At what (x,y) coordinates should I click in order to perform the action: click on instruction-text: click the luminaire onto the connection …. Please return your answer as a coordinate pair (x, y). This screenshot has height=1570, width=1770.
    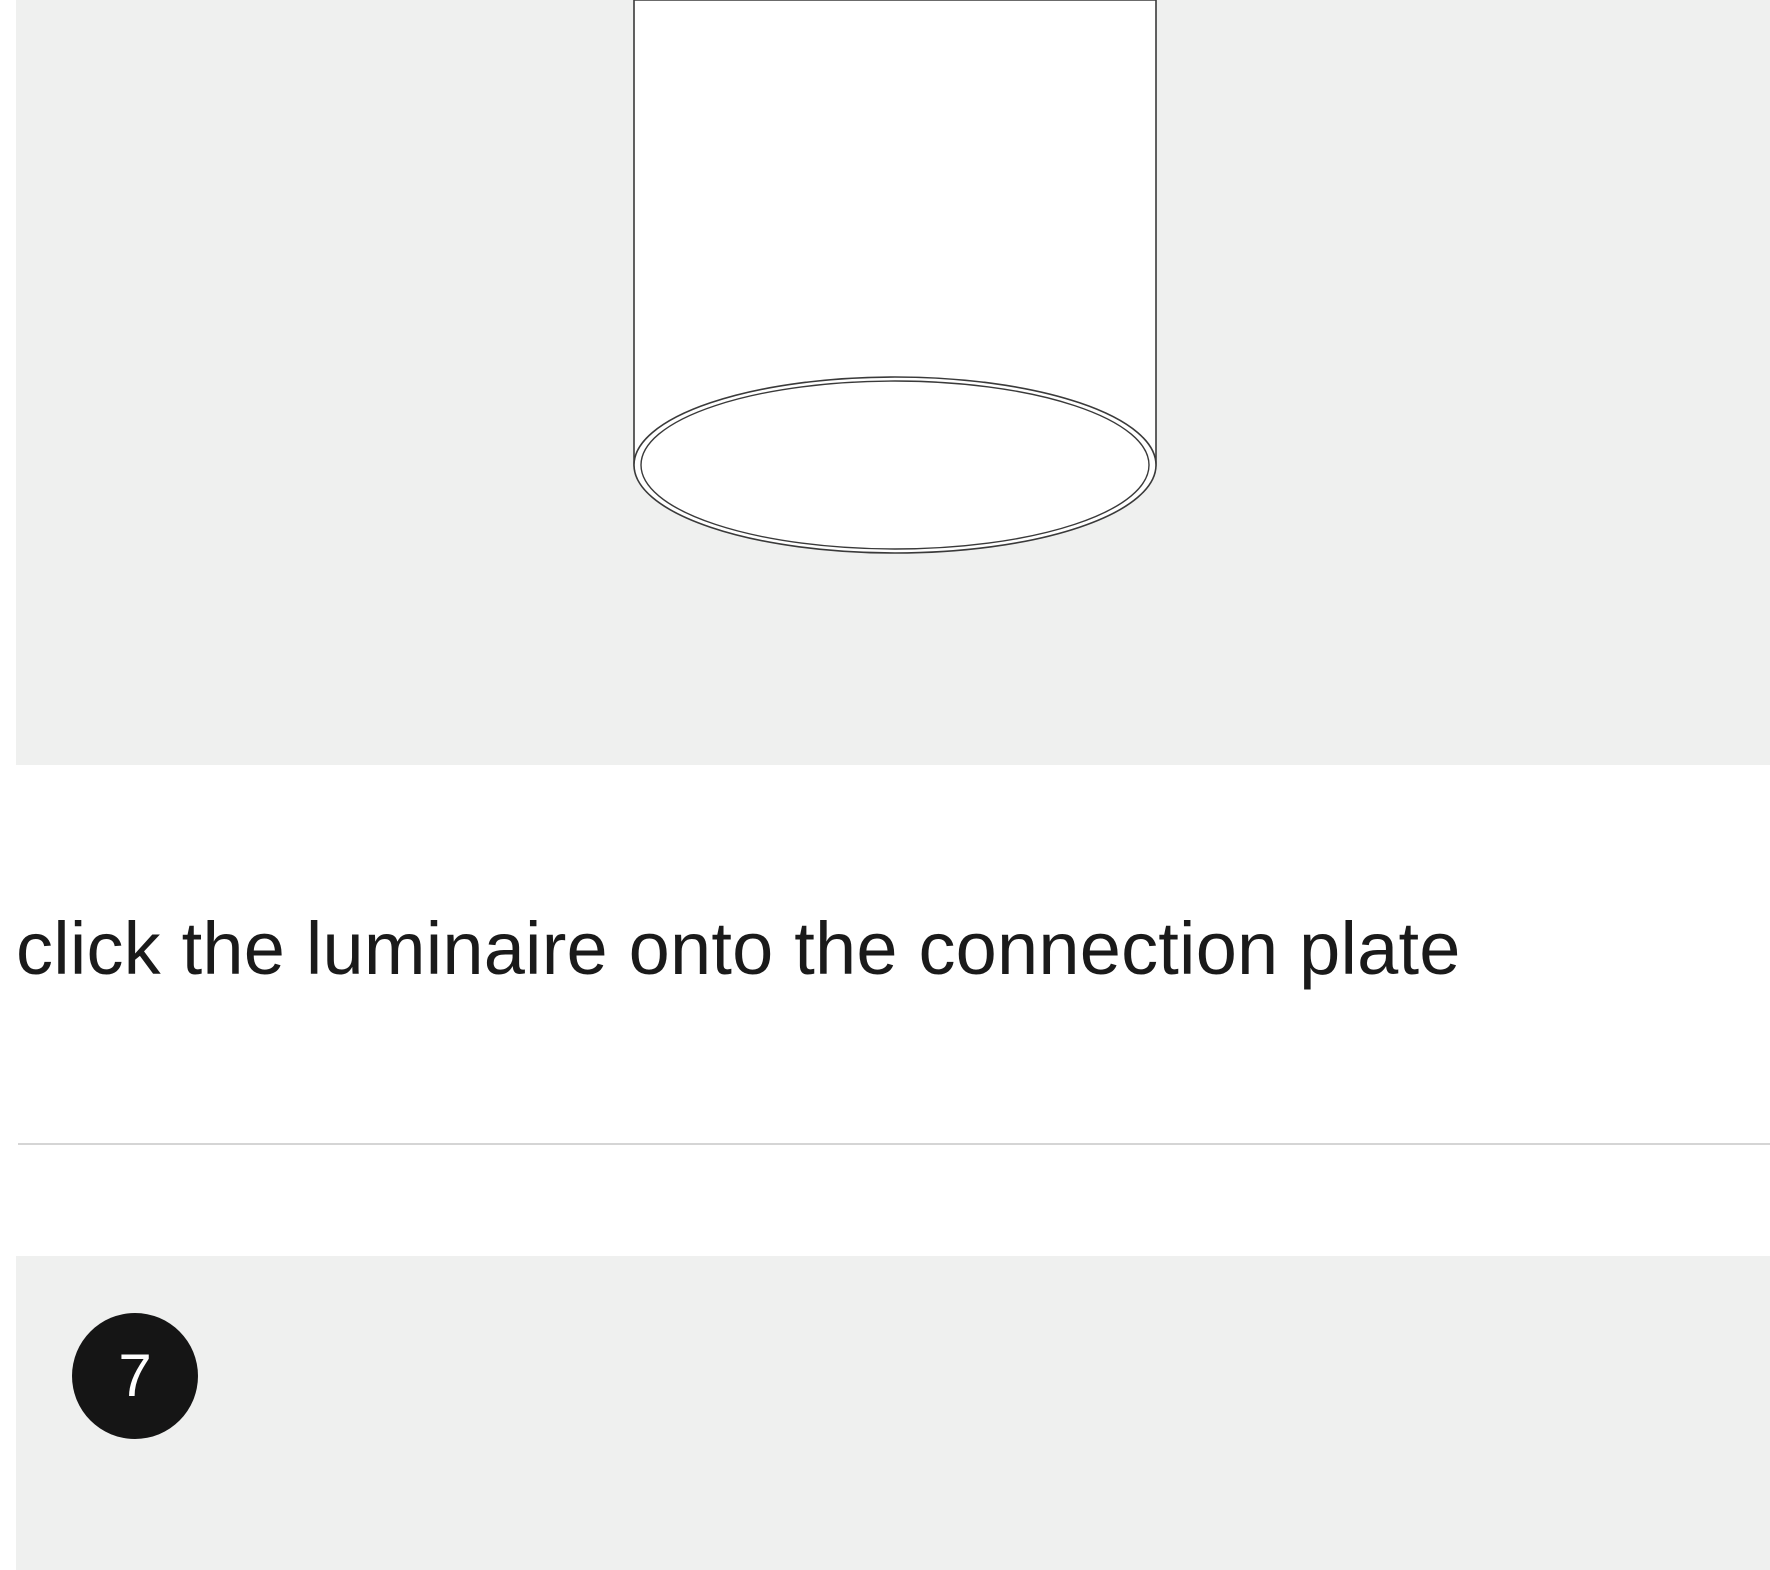
    Looking at the image, I should click on (738, 948).